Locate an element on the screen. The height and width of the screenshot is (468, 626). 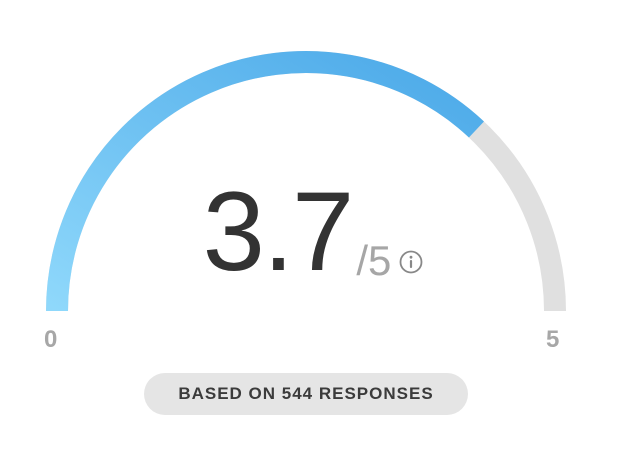
gauge-min-label: 0 is located at coordinates (51, 339).